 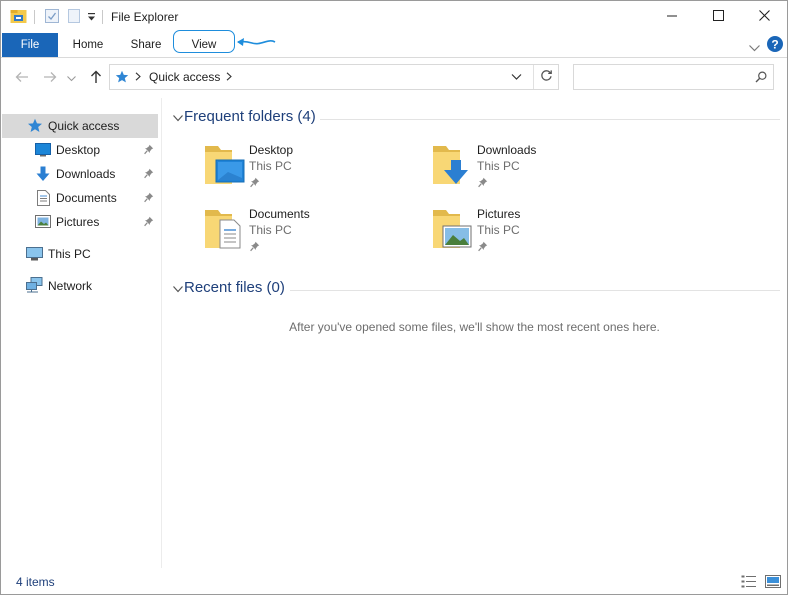 I want to click on search-box, so click(x=673, y=77).